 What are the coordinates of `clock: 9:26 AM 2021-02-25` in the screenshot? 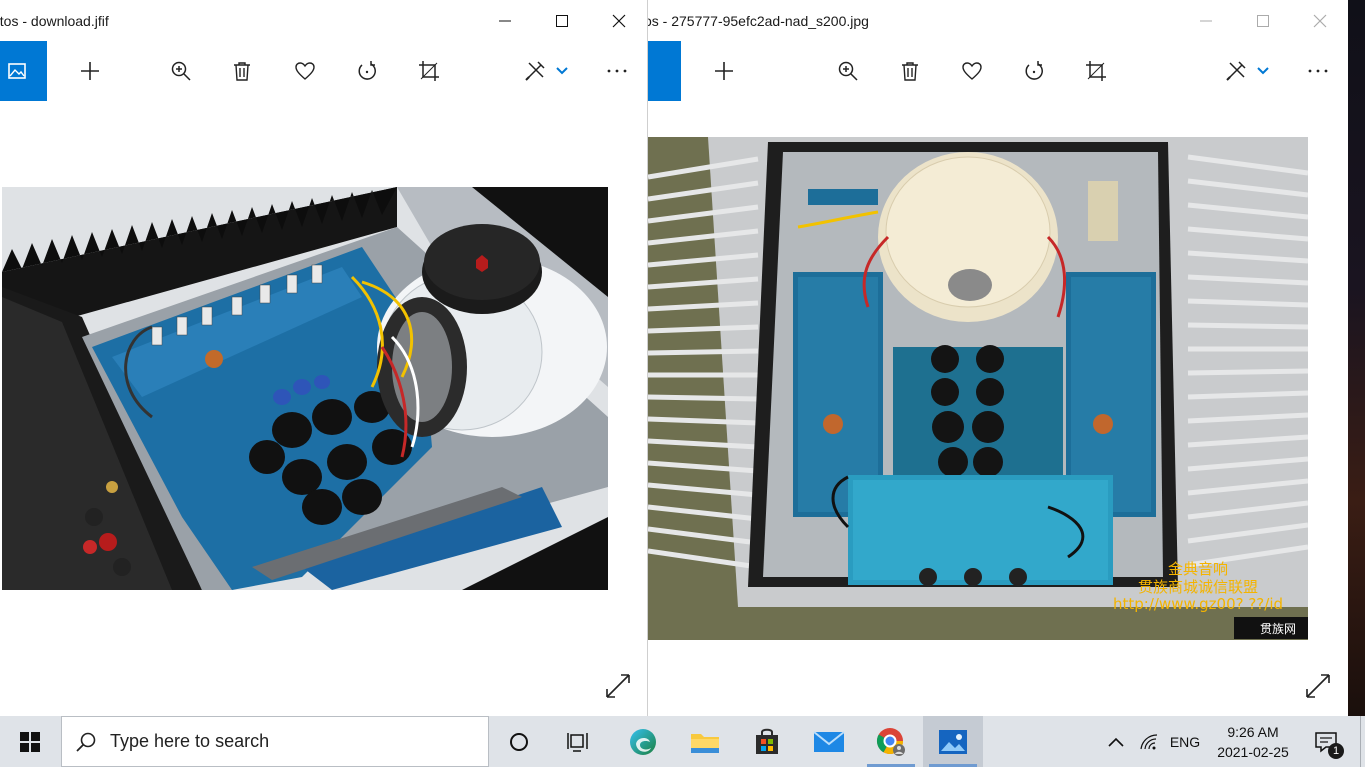 It's located at (1253, 742).